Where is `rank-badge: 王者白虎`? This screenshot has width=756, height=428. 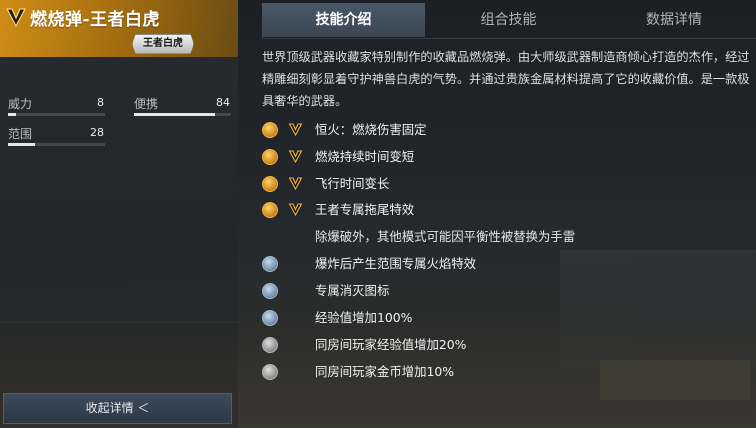
rank-badge: 王者白虎 is located at coordinates (163, 44).